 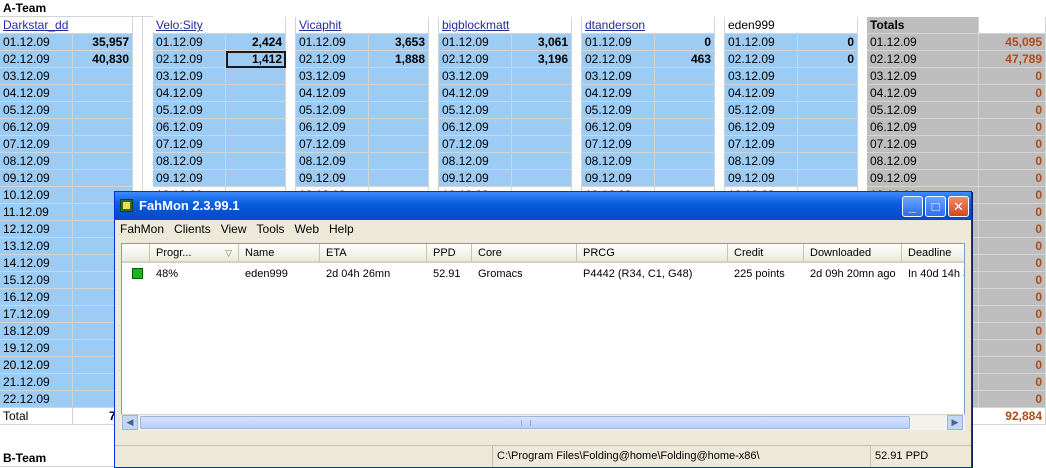 I want to click on value-cell: 1,888, so click(x=399, y=59).